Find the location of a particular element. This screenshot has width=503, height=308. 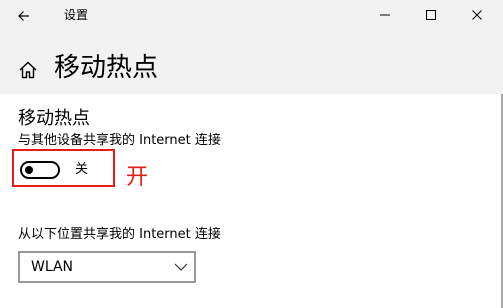

home-button is located at coordinates (28, 70).